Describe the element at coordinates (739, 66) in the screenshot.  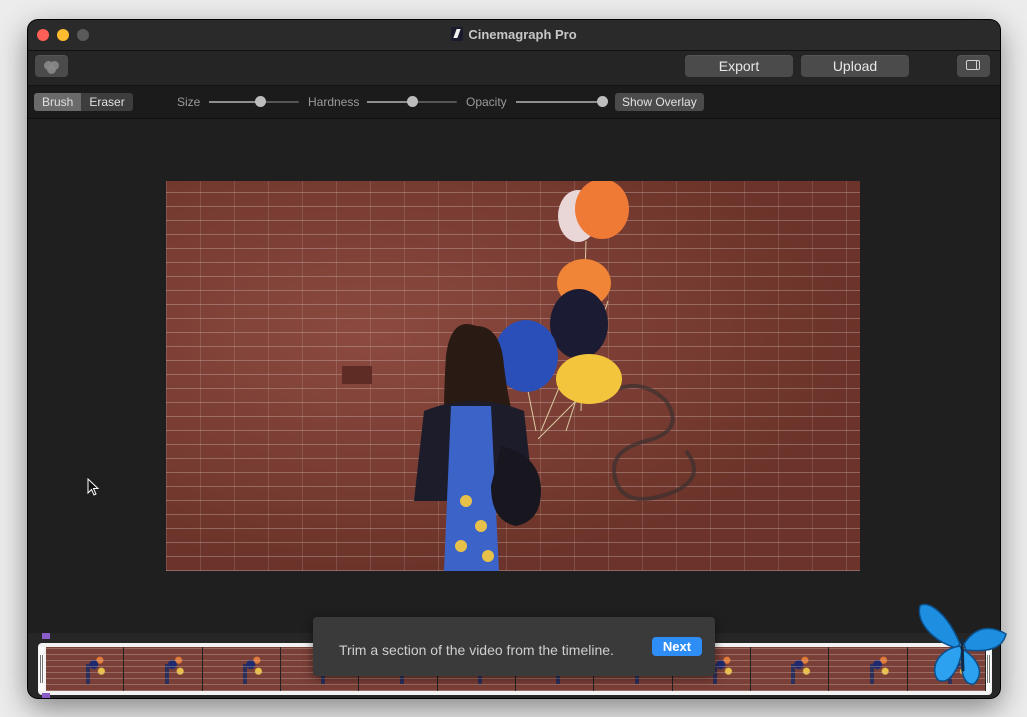
I see `export-button: Export` at that location.